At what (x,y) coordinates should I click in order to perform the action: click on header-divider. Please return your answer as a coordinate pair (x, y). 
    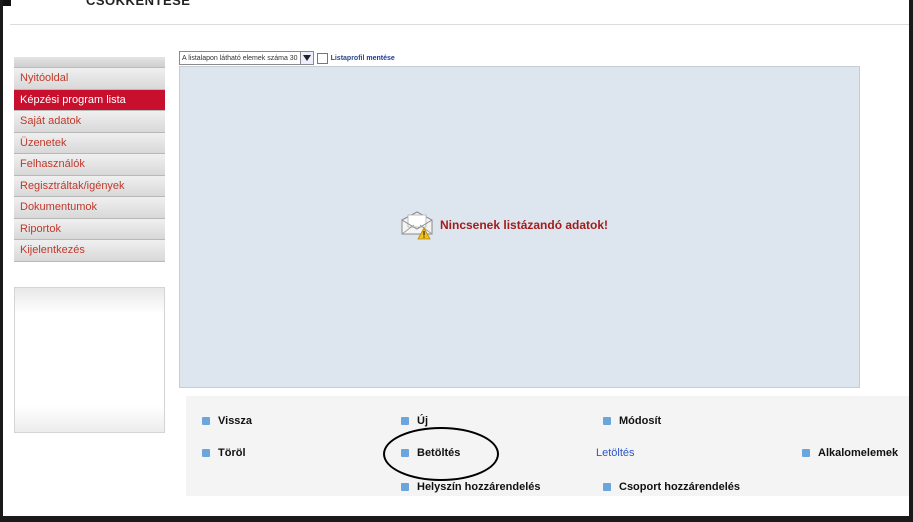
    Looking at the image, I should click on (460, 24).